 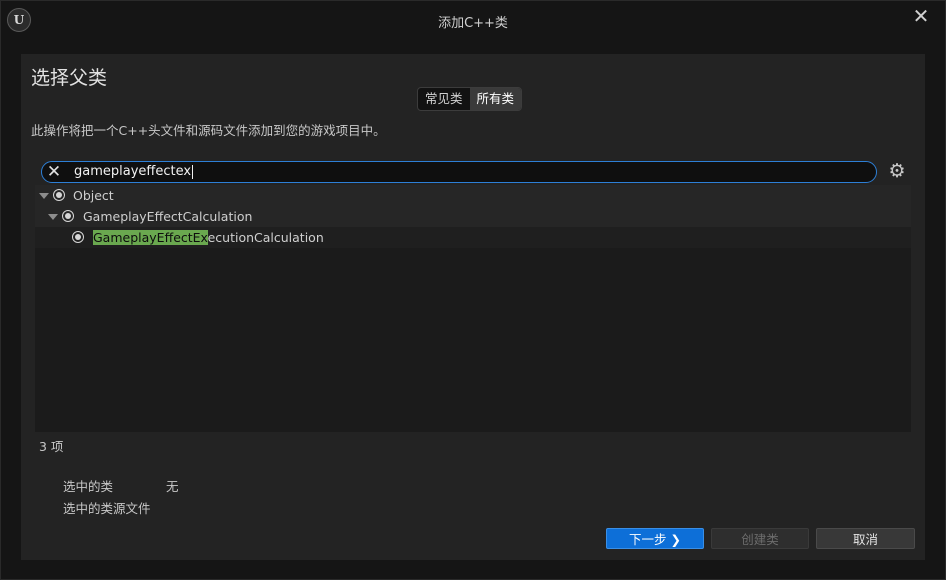 What do you see at coordinates (88, 486) in the screenshot?
I see `selected-class-label: 选中的类` at bounding box center [88, 486].